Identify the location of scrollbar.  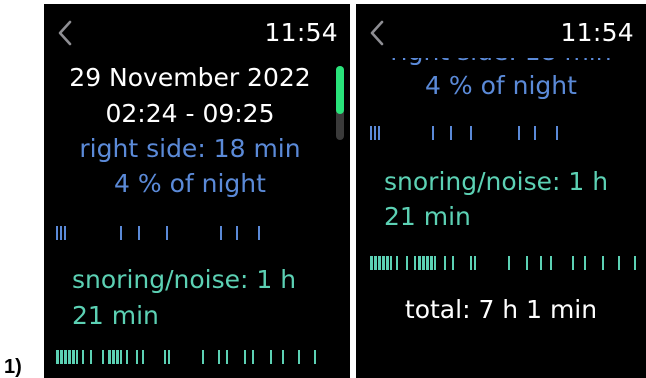
(340, 103).